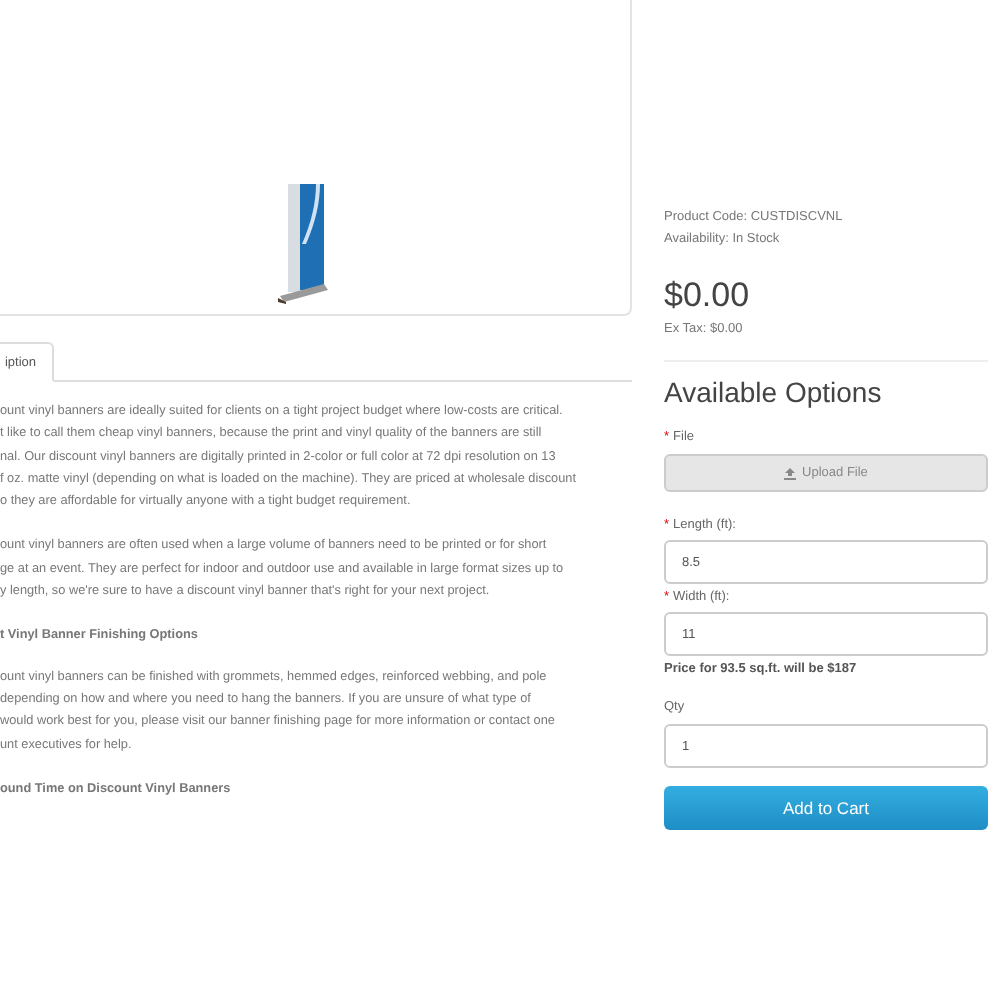 Image resolution: width=1000 pixels, height=1000 pixels. What do you see at coordinates (774, 392) in the screenshot?
I see `options-title: Available Options` at bounding box center [774, 392].